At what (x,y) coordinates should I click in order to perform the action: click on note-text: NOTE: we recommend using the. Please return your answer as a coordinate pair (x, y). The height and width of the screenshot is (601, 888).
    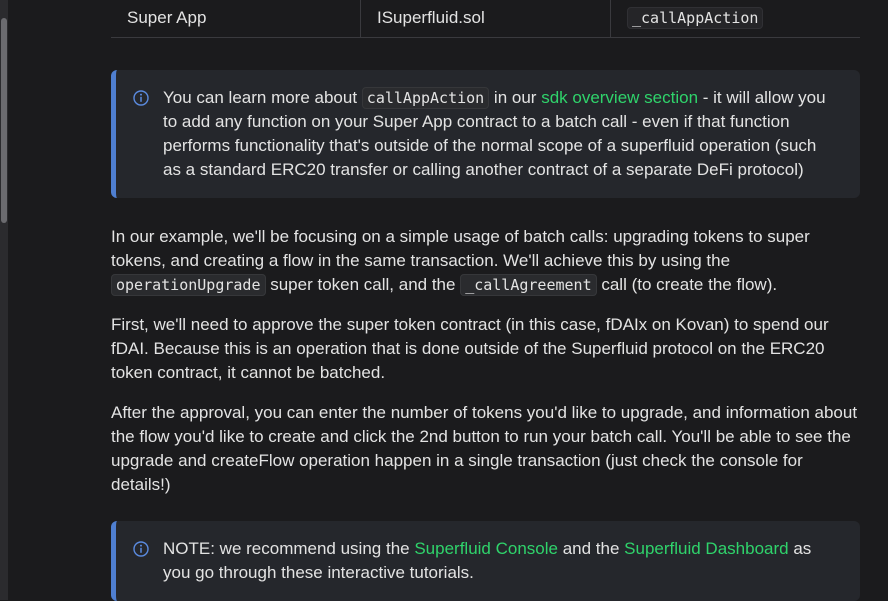
    Looking at the image, I should click on (289, 548).